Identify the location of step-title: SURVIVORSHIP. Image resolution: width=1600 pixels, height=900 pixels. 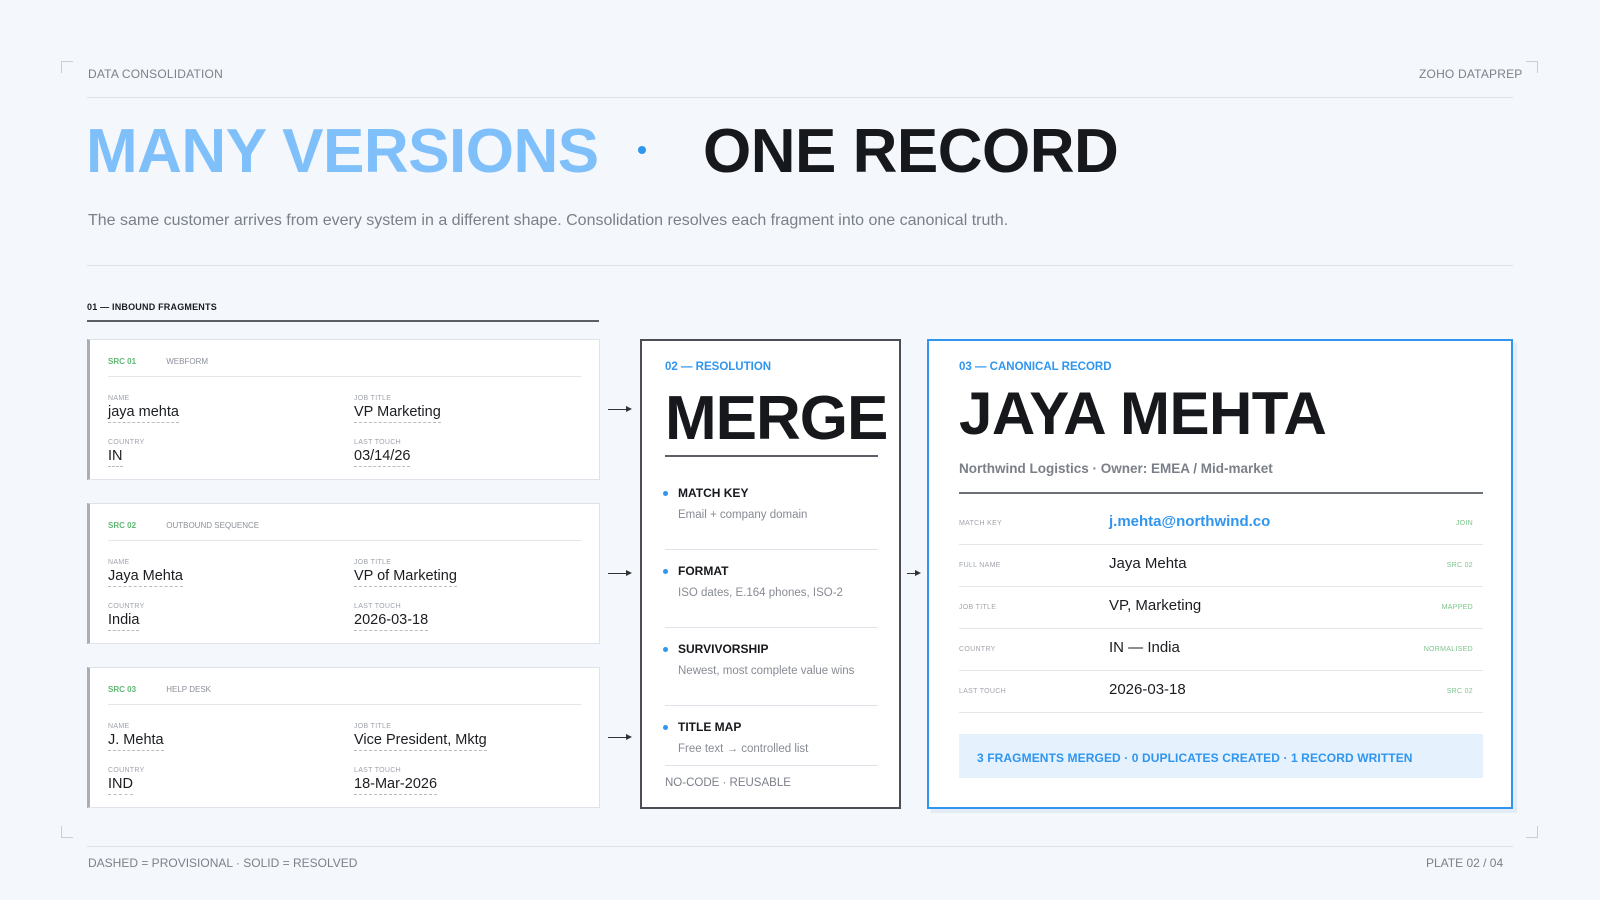
(723, 649).